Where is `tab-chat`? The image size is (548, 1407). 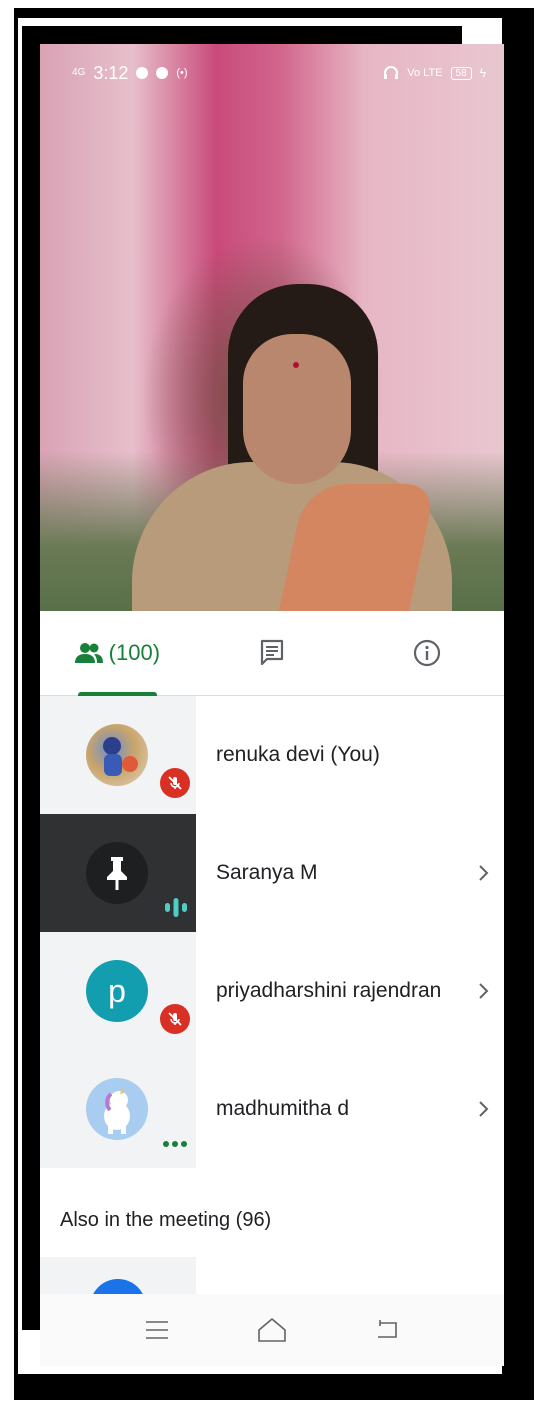
tab-chat is located at coordinates (272, 653).